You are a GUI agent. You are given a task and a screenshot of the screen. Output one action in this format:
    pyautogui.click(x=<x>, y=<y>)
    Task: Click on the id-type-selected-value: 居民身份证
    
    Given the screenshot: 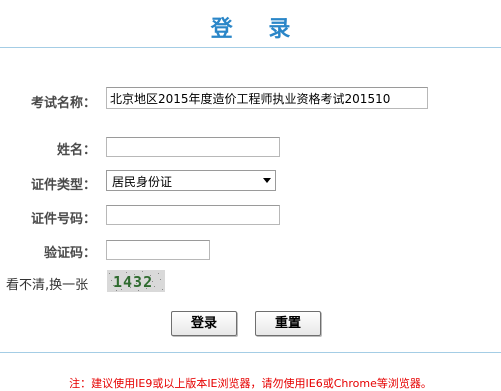 What is the action you would take?
    pyautogui.click(x=142, y=182)
    